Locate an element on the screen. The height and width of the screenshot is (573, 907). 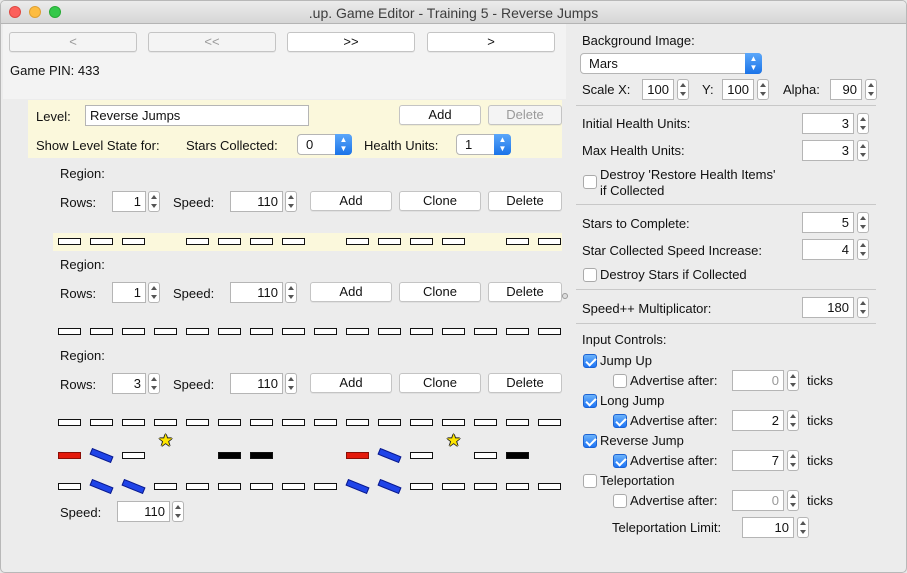
first-level-button: << is located at coordinates (212, 42).